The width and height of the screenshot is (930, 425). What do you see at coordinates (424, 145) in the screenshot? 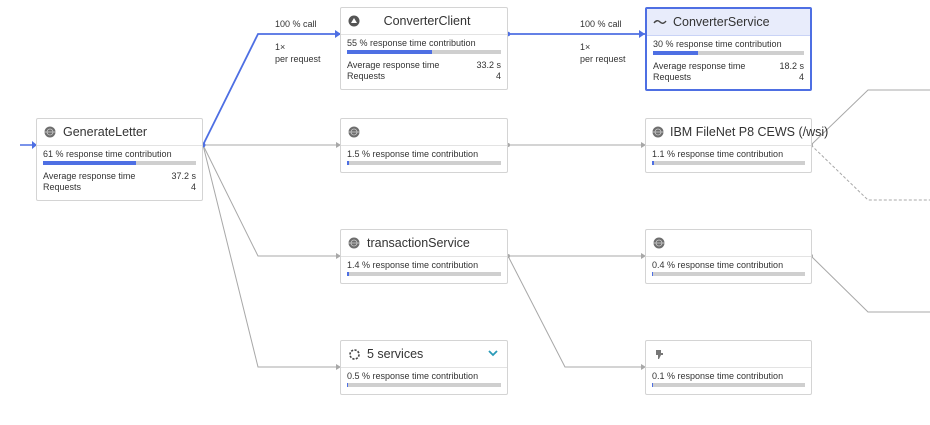
I see `node-unnamed-service-1: 1.5 % response time contribution` at bounding box center [424, 145].